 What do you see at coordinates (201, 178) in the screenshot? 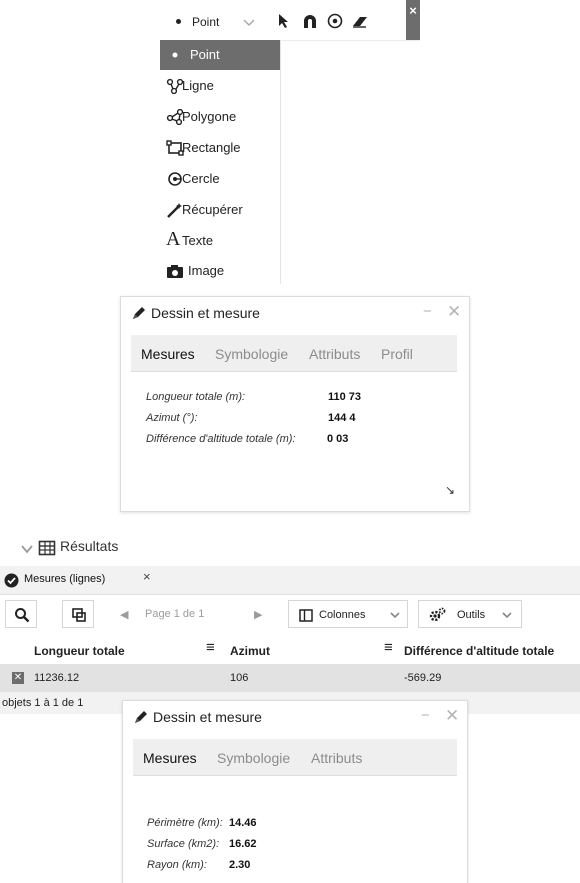
I see `geometry-item-label: Cercle` at bounding box center [201, 178].